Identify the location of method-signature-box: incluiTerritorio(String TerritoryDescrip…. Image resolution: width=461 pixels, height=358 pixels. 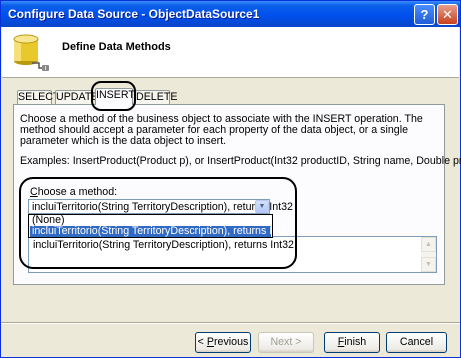
(232, 254).